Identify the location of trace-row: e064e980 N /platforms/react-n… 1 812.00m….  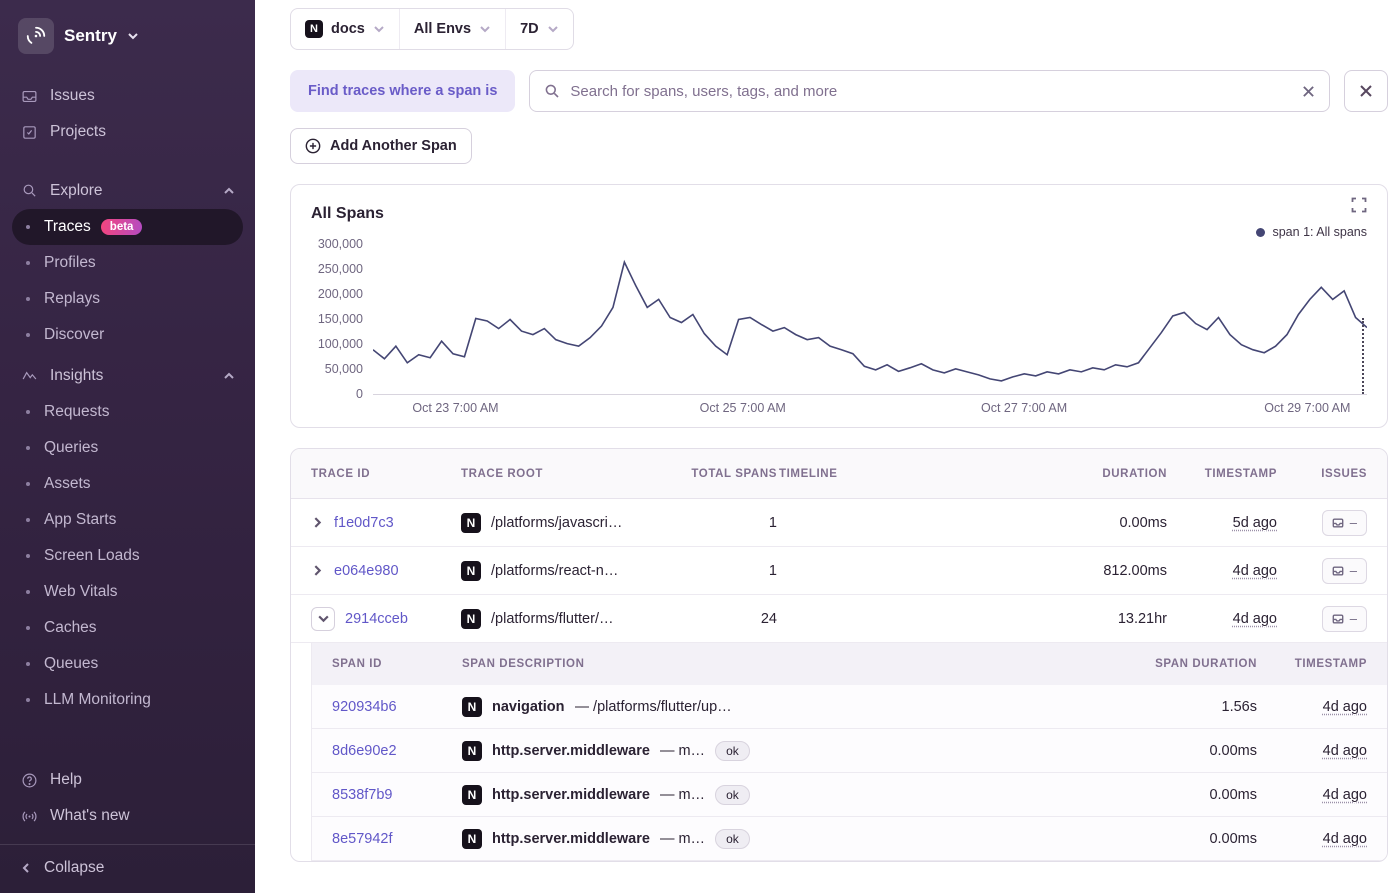
(839, 571).